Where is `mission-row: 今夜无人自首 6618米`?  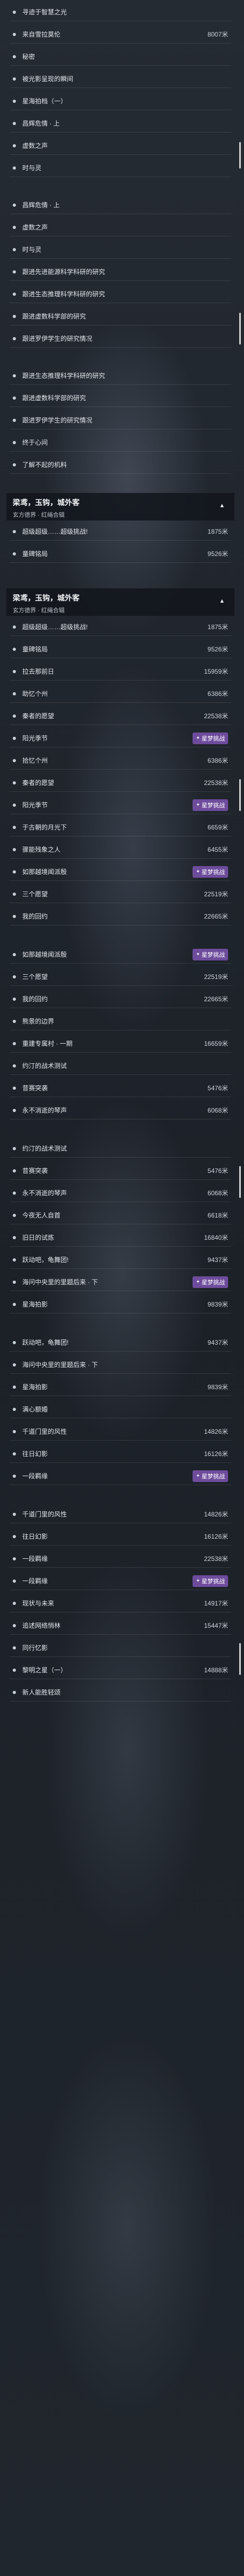 mission-row: 今夜无人自首 6618米 is located at coordinates (121, 1215).